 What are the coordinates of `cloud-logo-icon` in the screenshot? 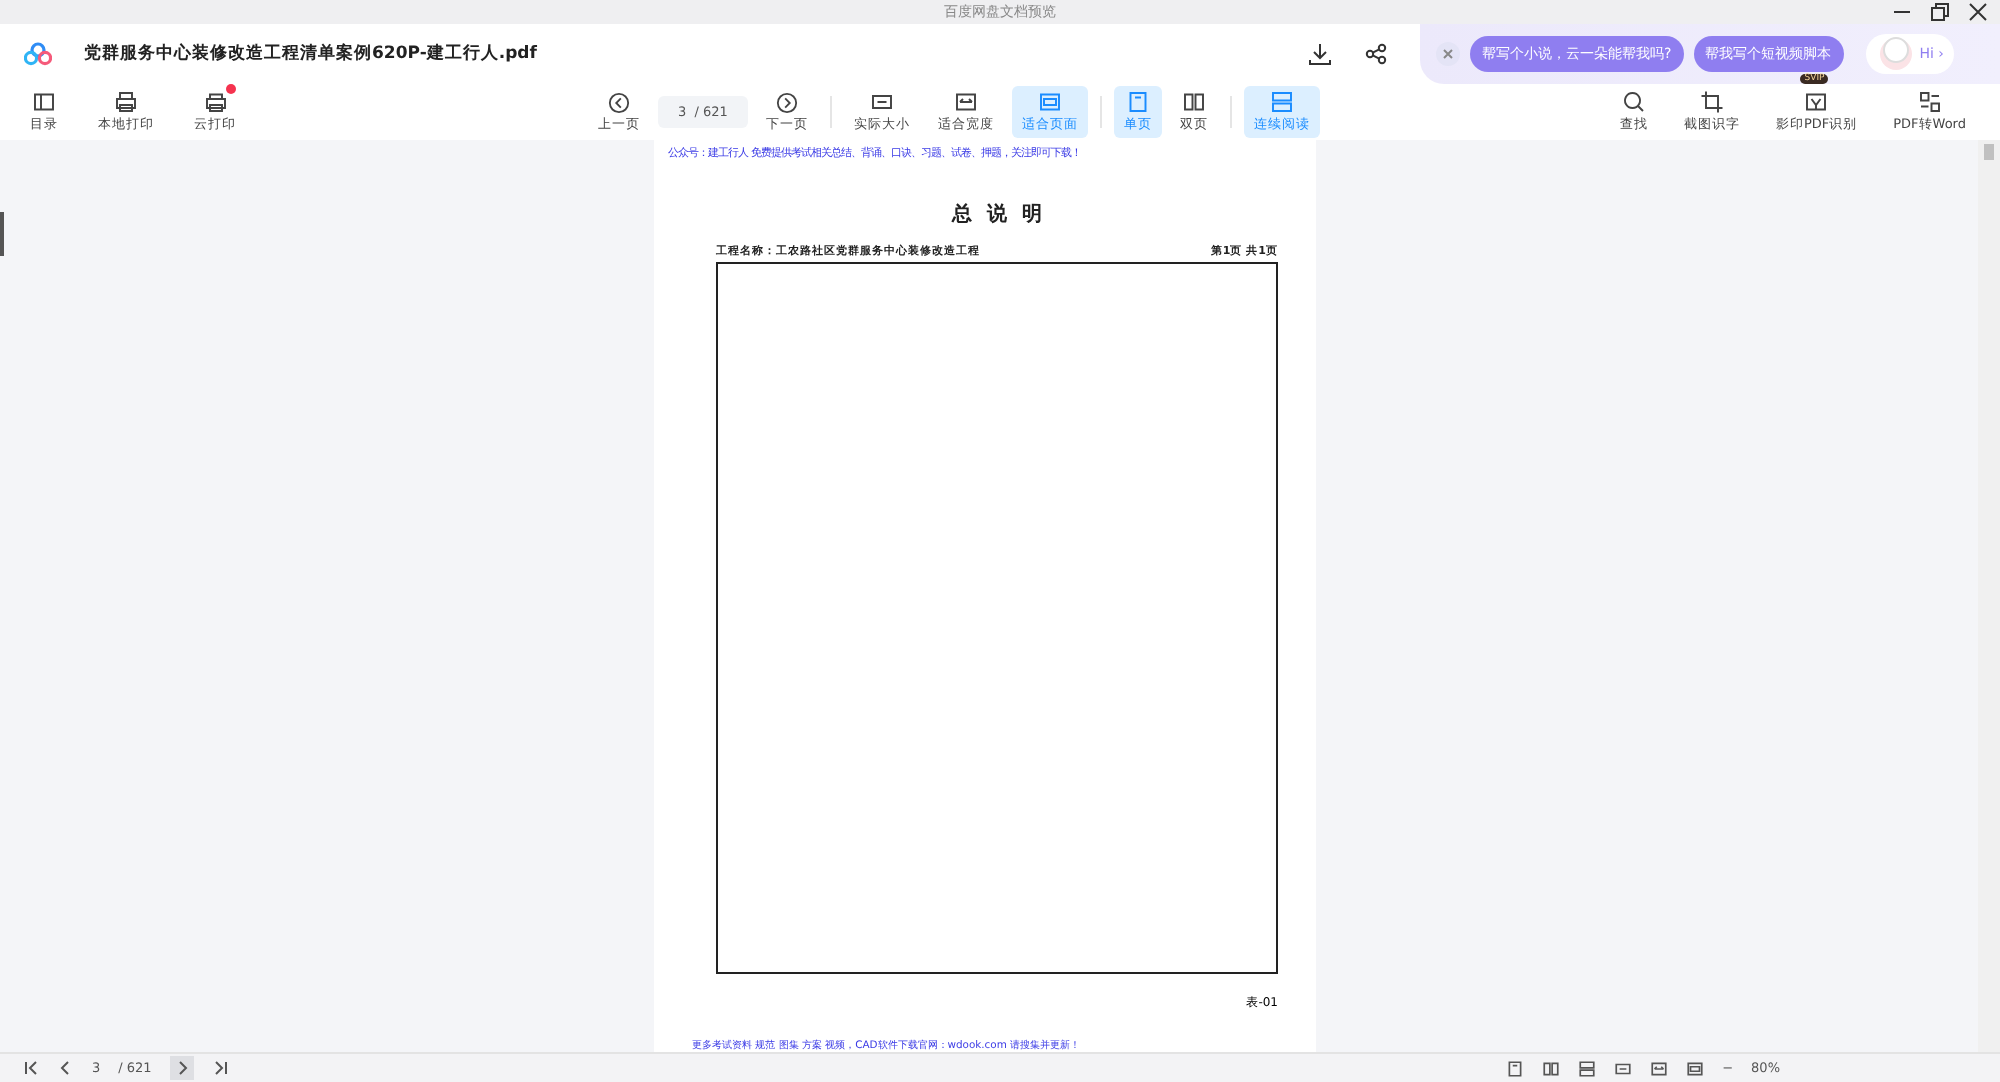 It's located at (38, 54).